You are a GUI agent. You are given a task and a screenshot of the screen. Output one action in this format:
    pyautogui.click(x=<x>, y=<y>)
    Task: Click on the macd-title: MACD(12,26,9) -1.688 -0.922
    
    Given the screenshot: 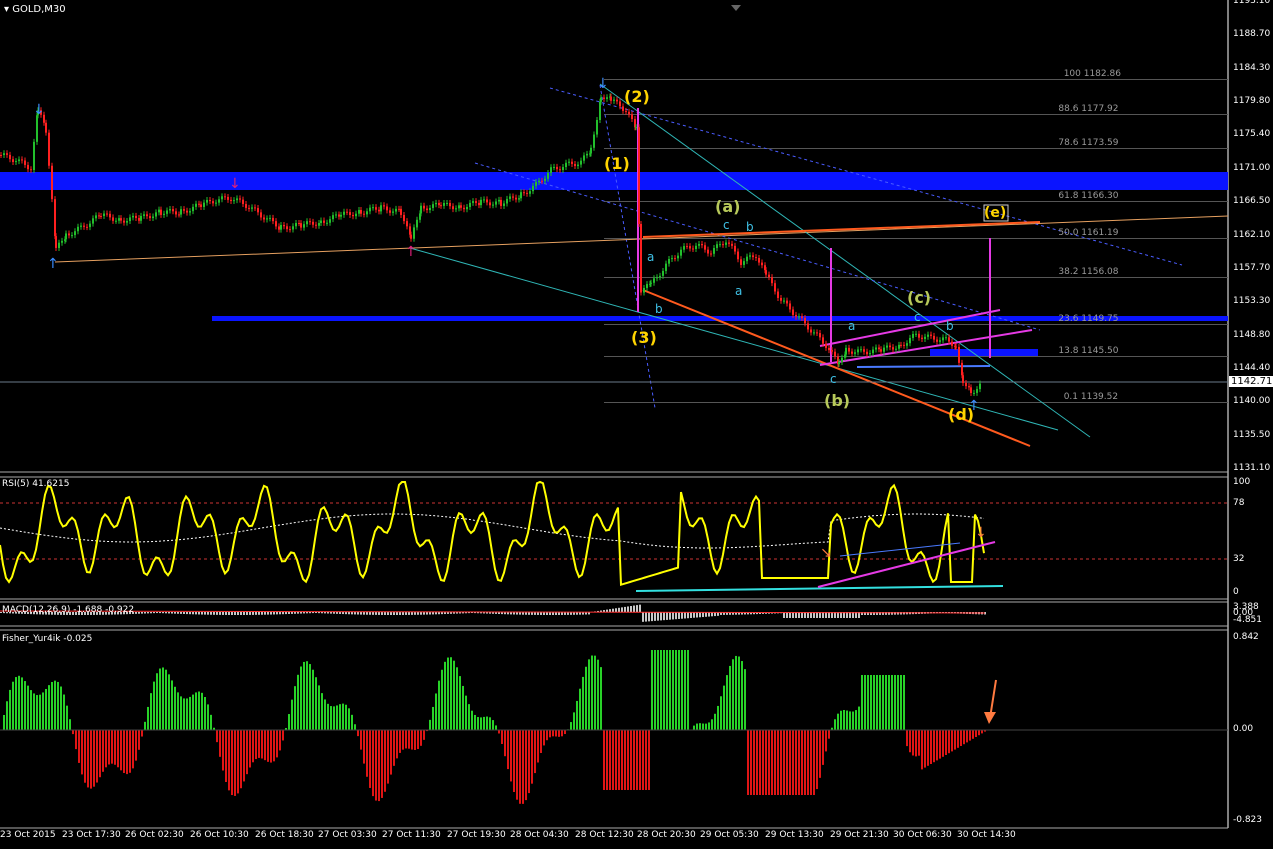 What is the action you would take?
    pyautogui.click(x=68, y=610)
    